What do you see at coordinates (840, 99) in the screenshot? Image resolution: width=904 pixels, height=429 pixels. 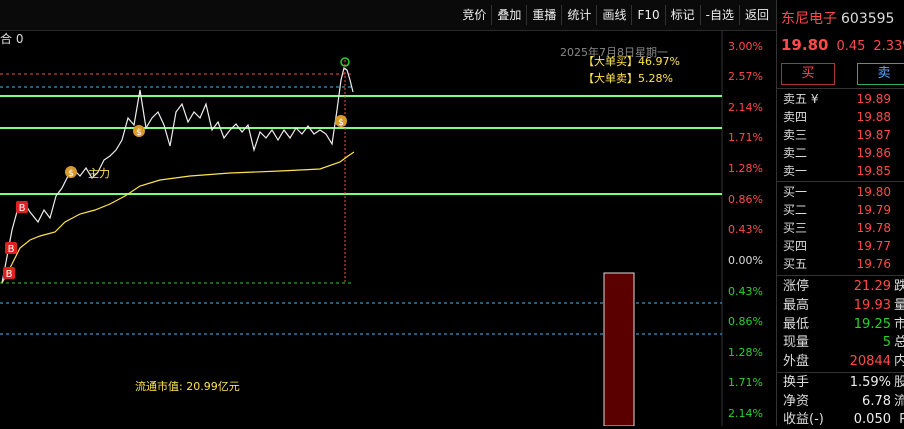 I see `ask-row: 卖五 ¥ 19.89` at bounding box center [840, 99].